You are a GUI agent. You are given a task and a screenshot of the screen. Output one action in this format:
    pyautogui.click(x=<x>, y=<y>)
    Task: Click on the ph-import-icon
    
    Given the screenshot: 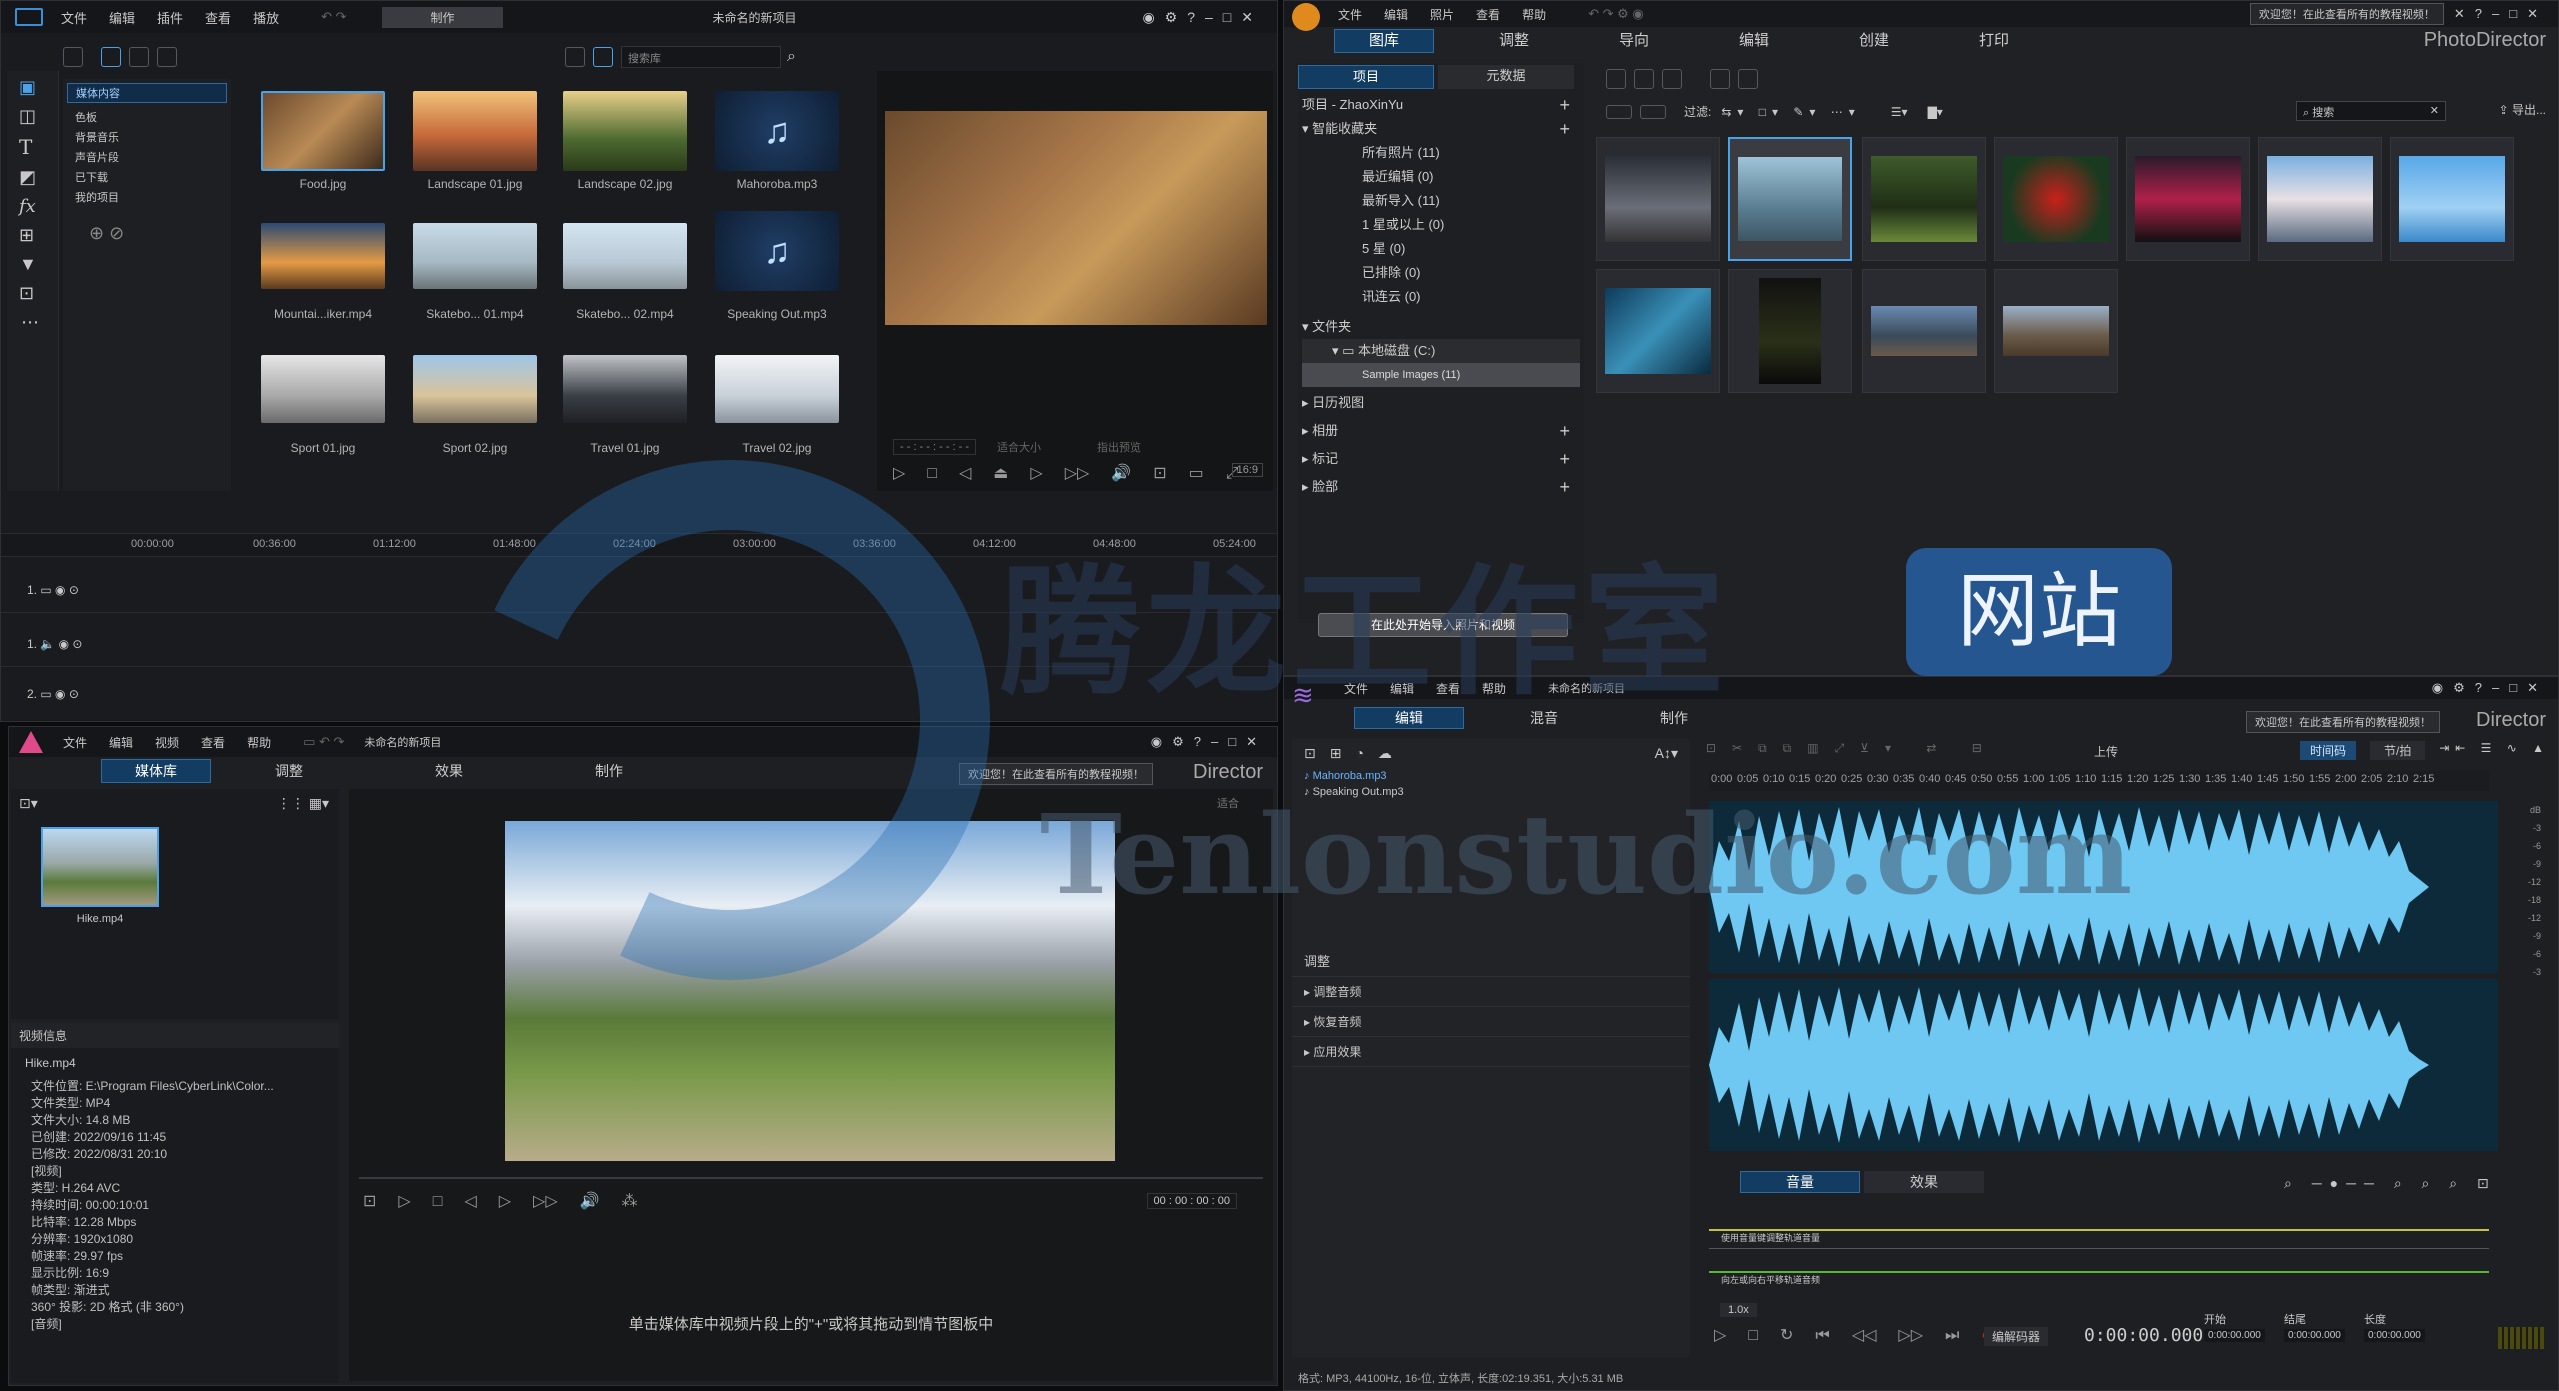 What is the action you would take?
    pyautogui.click(x=1616, y=79)
    